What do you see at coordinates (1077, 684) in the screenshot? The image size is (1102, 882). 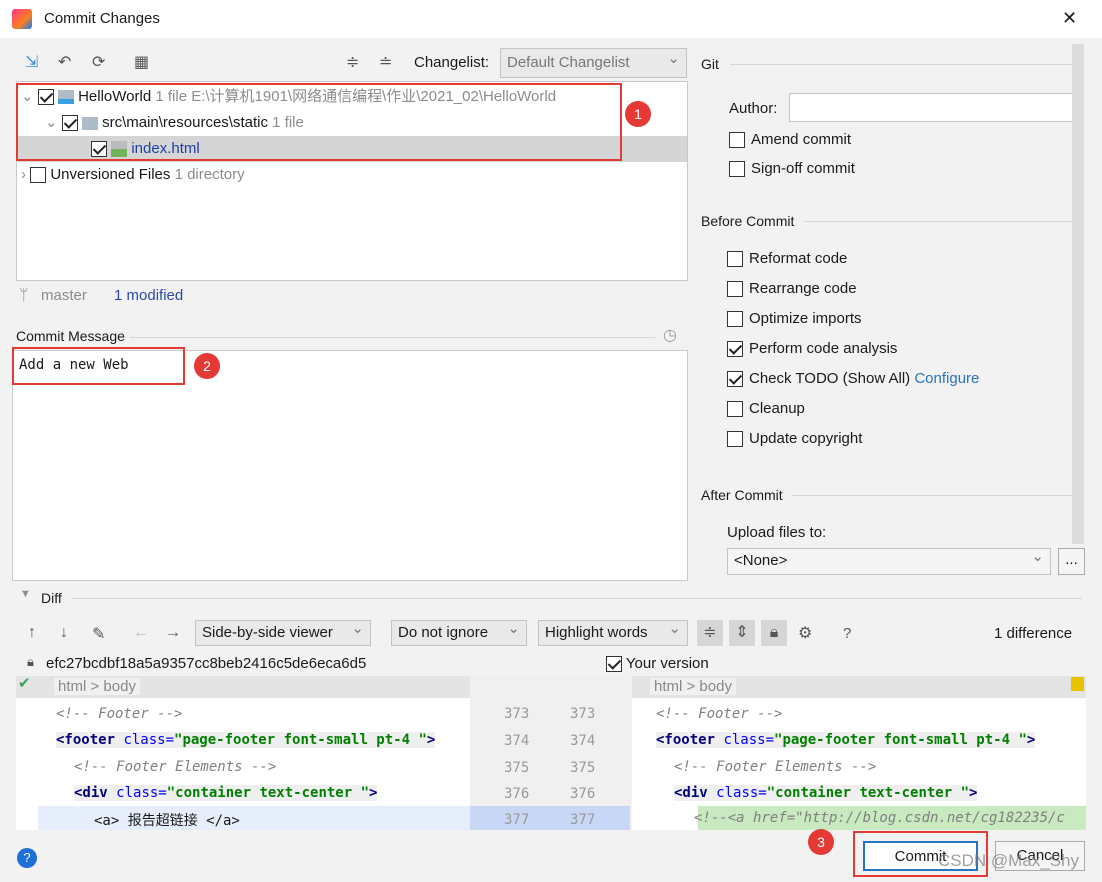 I see `diff-marker-yellow` at bounding box center [1077, 684].